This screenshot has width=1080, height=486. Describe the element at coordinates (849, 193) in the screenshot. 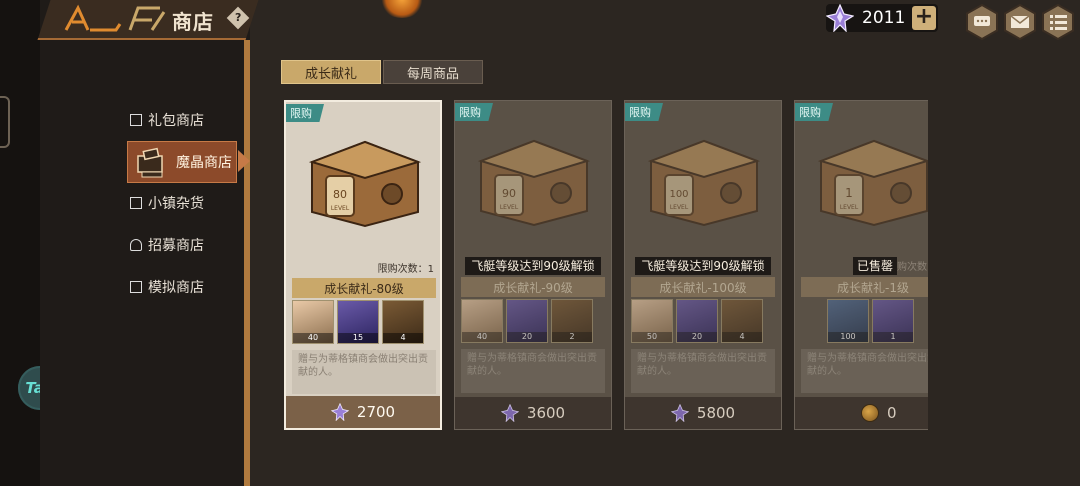

I see `svg-text: 1` at that location.